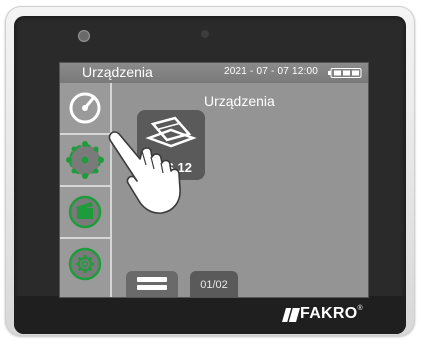 This screenshot has height=344, width=421. I want to click on sidebar-item-settings, so click(85, 264).